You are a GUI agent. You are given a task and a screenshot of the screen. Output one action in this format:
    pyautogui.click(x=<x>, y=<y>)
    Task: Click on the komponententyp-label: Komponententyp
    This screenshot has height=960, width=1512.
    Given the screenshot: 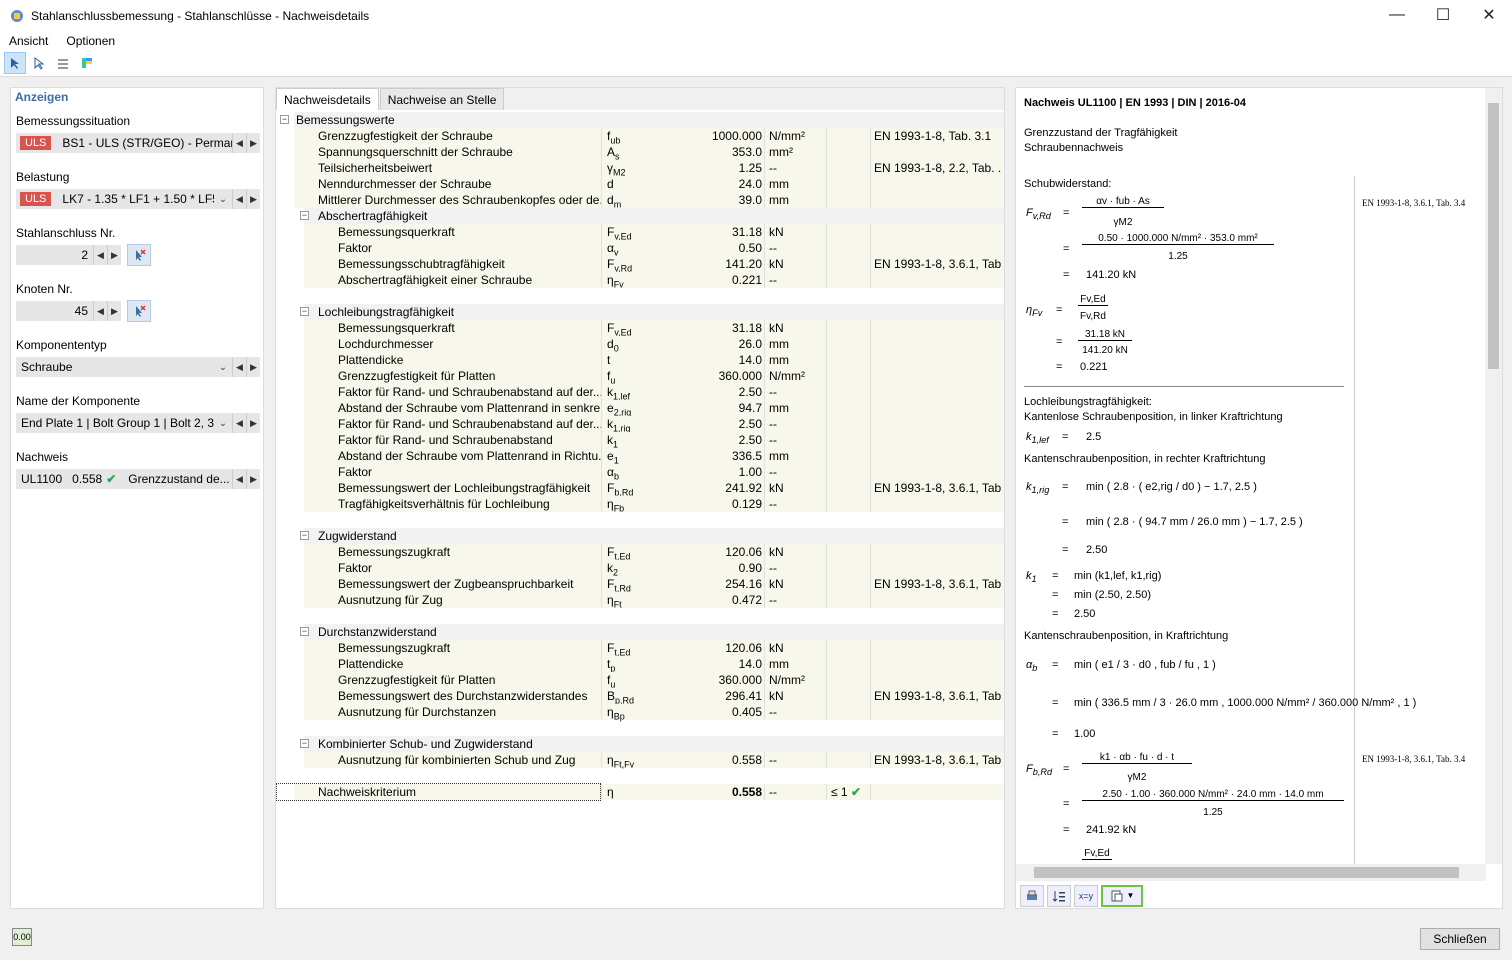 What is the action you would take?
    pyautogui.click(x=61, y=345)
    